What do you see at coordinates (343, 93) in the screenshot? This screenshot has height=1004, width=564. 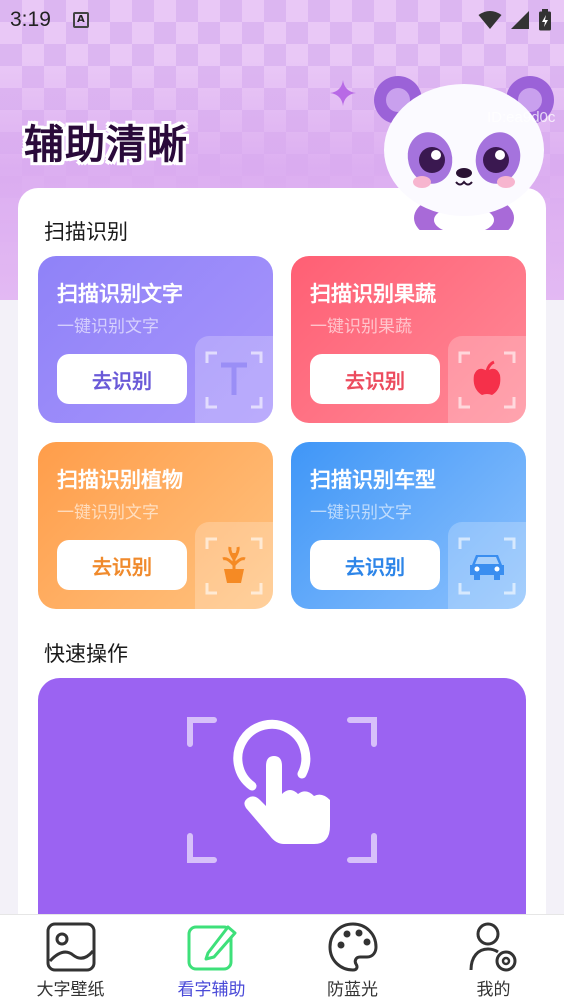 I see `sparkle-icon` at bounding box center [343, 93].